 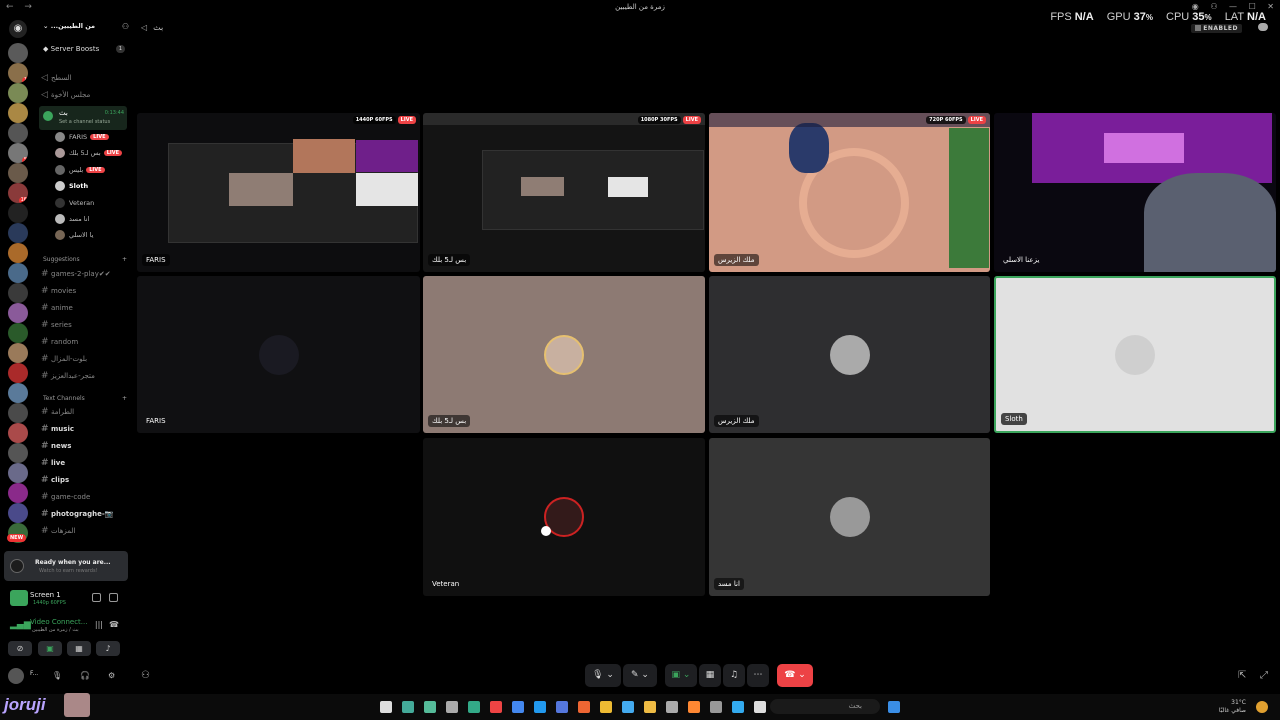 I want to click on more-options-button: ⋯, so click(x=758, y=675).